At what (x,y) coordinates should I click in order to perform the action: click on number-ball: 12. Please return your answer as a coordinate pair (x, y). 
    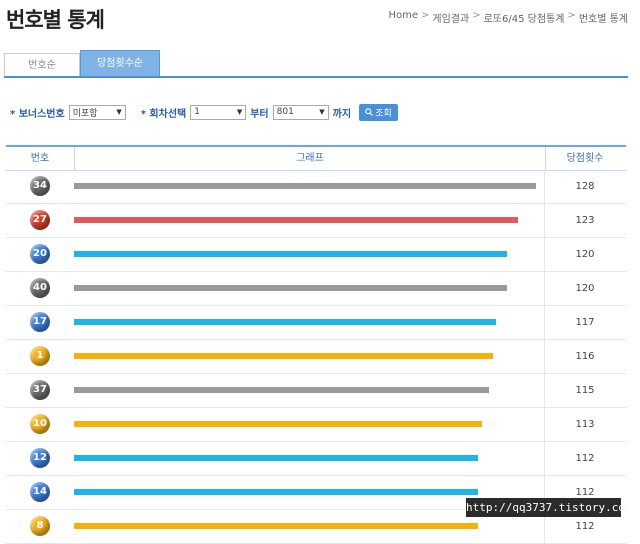
    Looking at the image, I should click on (40, 458).